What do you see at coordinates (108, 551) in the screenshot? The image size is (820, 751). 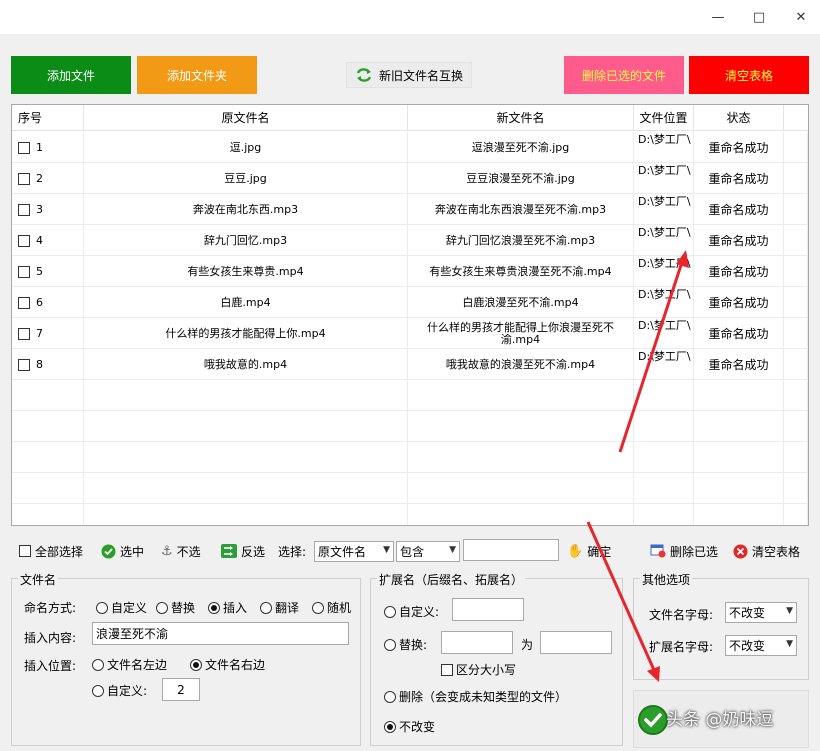 I see `check-circle-icon` at bounding box center [108, 551].